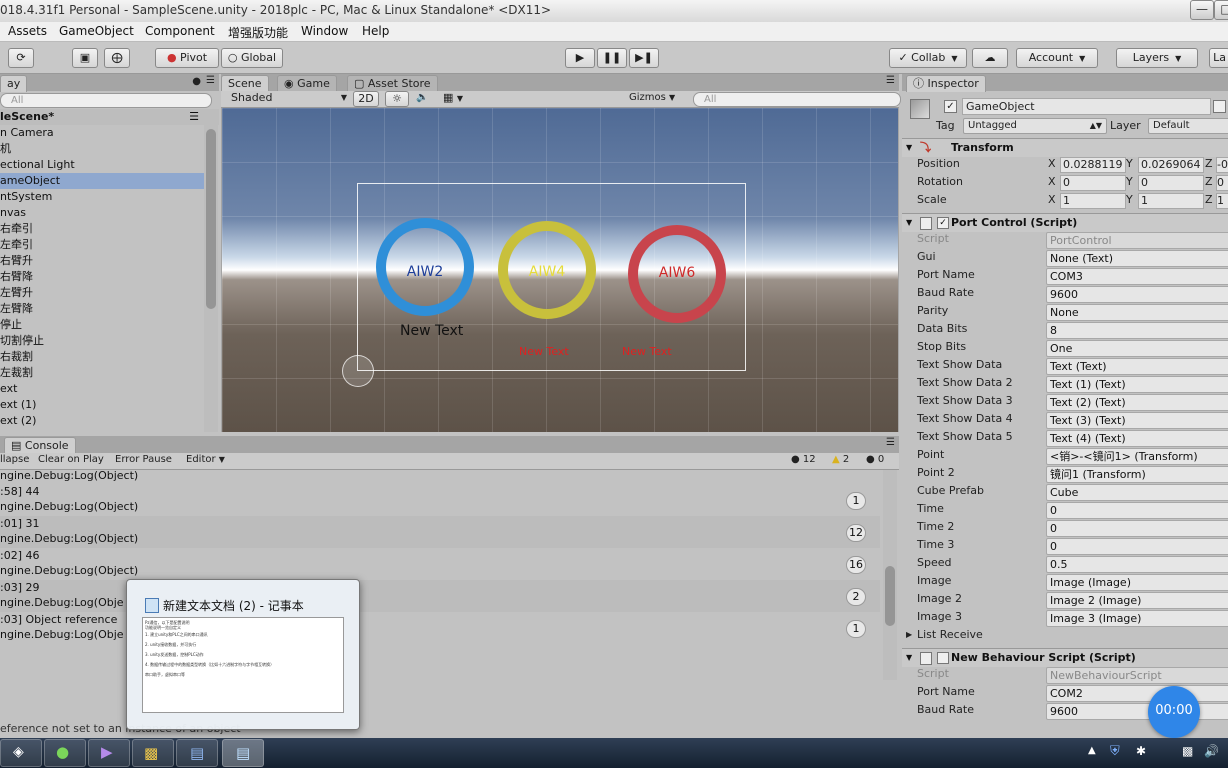 The image size is (1228, 768). I want to click on menu-help: Help, so click(375, 31).